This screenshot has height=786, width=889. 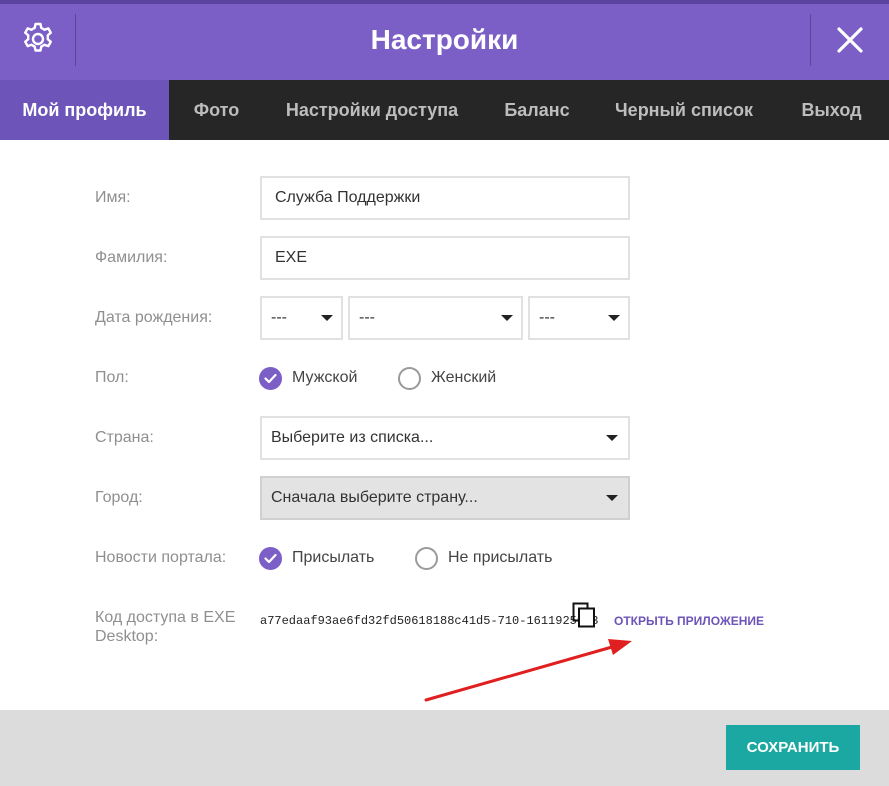 I want to click on gender-label: Пол:, so click(x=112, y=377).